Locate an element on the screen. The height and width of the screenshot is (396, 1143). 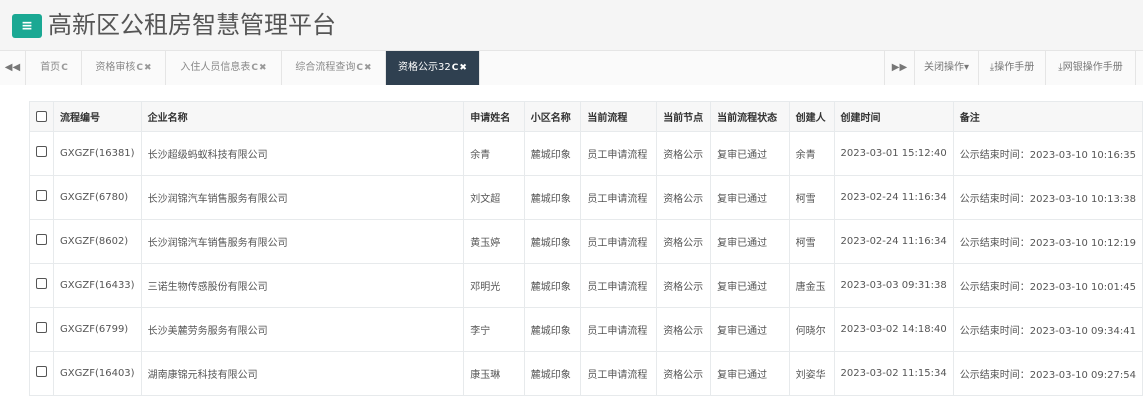
col-header: 当前流程 is located at coordinates (619, 116).